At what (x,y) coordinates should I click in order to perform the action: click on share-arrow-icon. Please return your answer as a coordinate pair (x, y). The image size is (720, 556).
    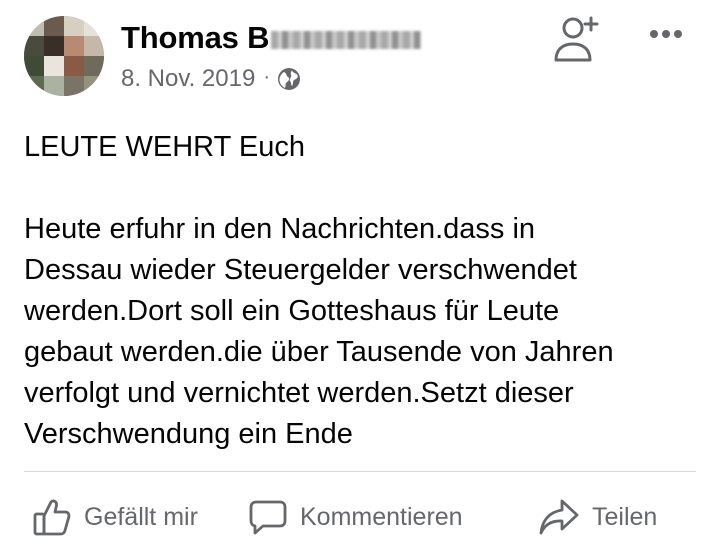
    Looking at the image, I should click on (559, 517).